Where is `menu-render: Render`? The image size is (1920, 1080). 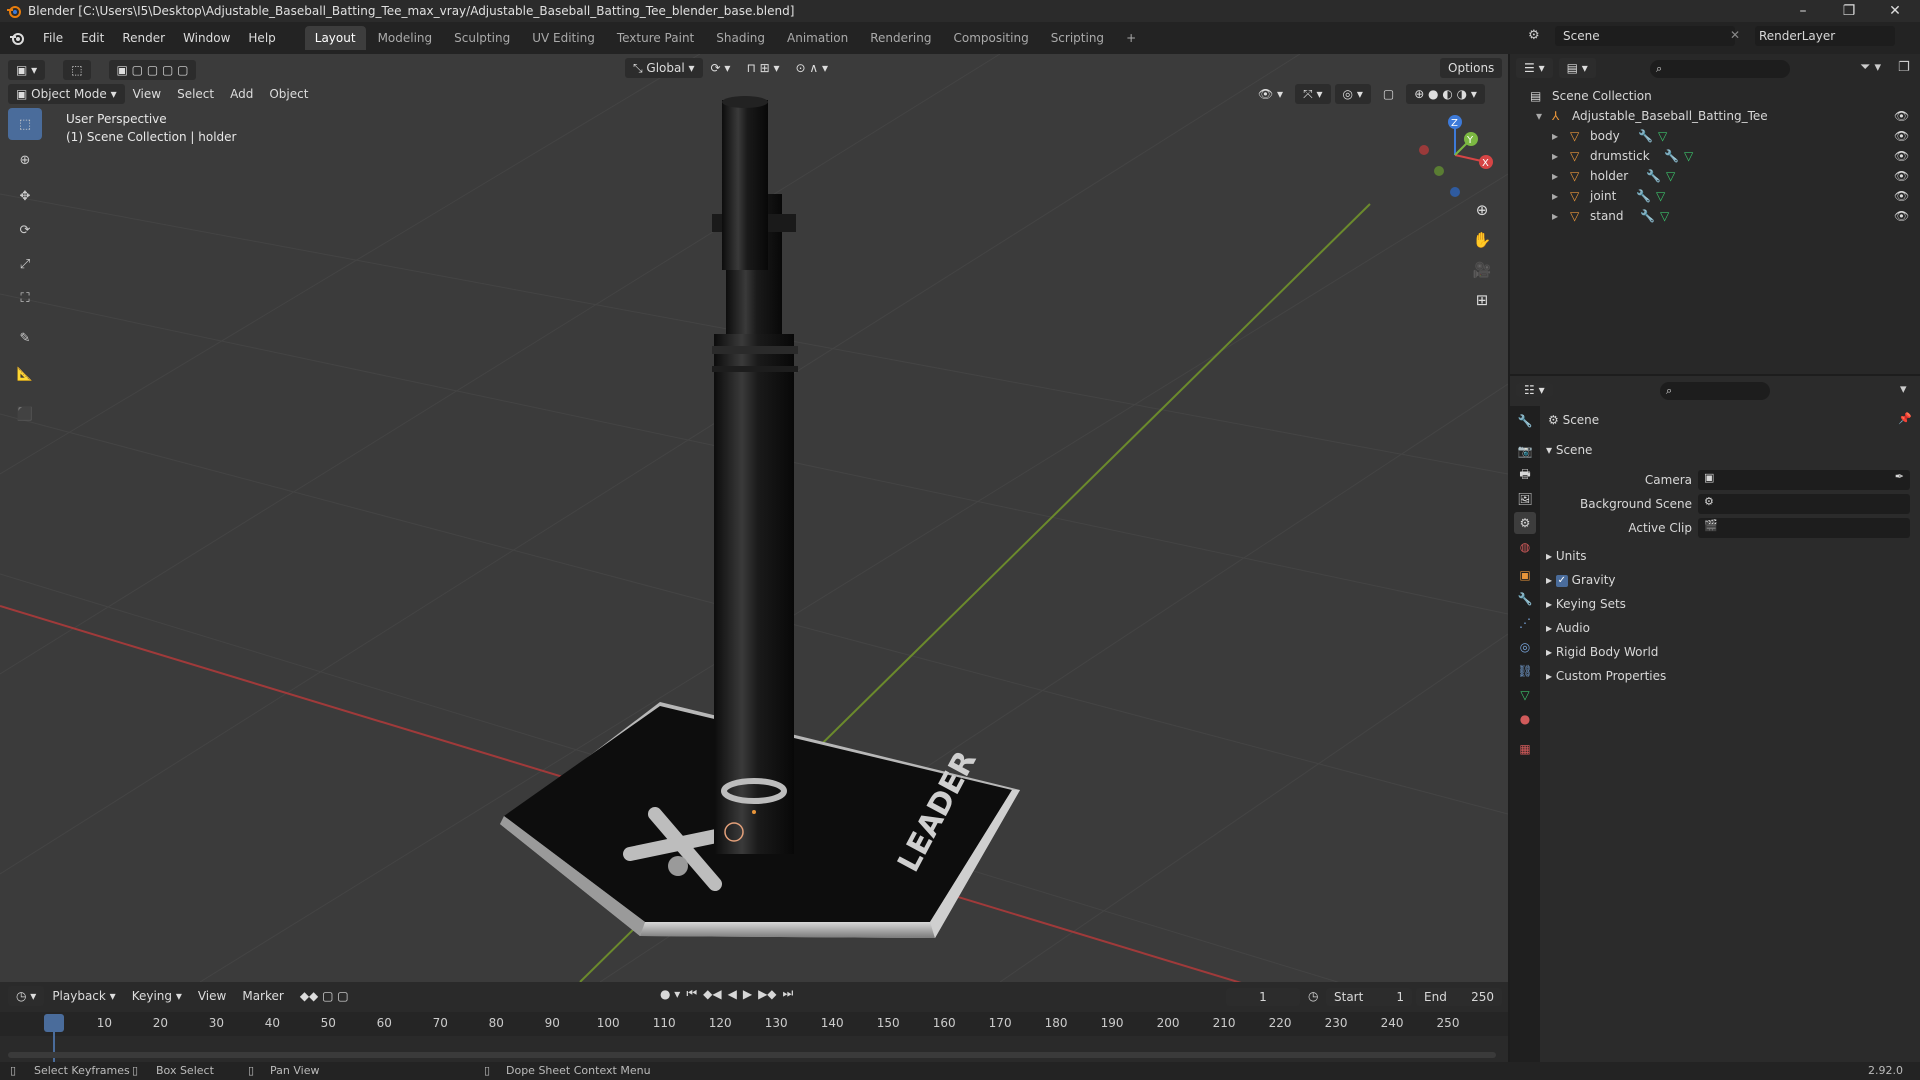
menu-render: Render is located at coordinates (143, 38).